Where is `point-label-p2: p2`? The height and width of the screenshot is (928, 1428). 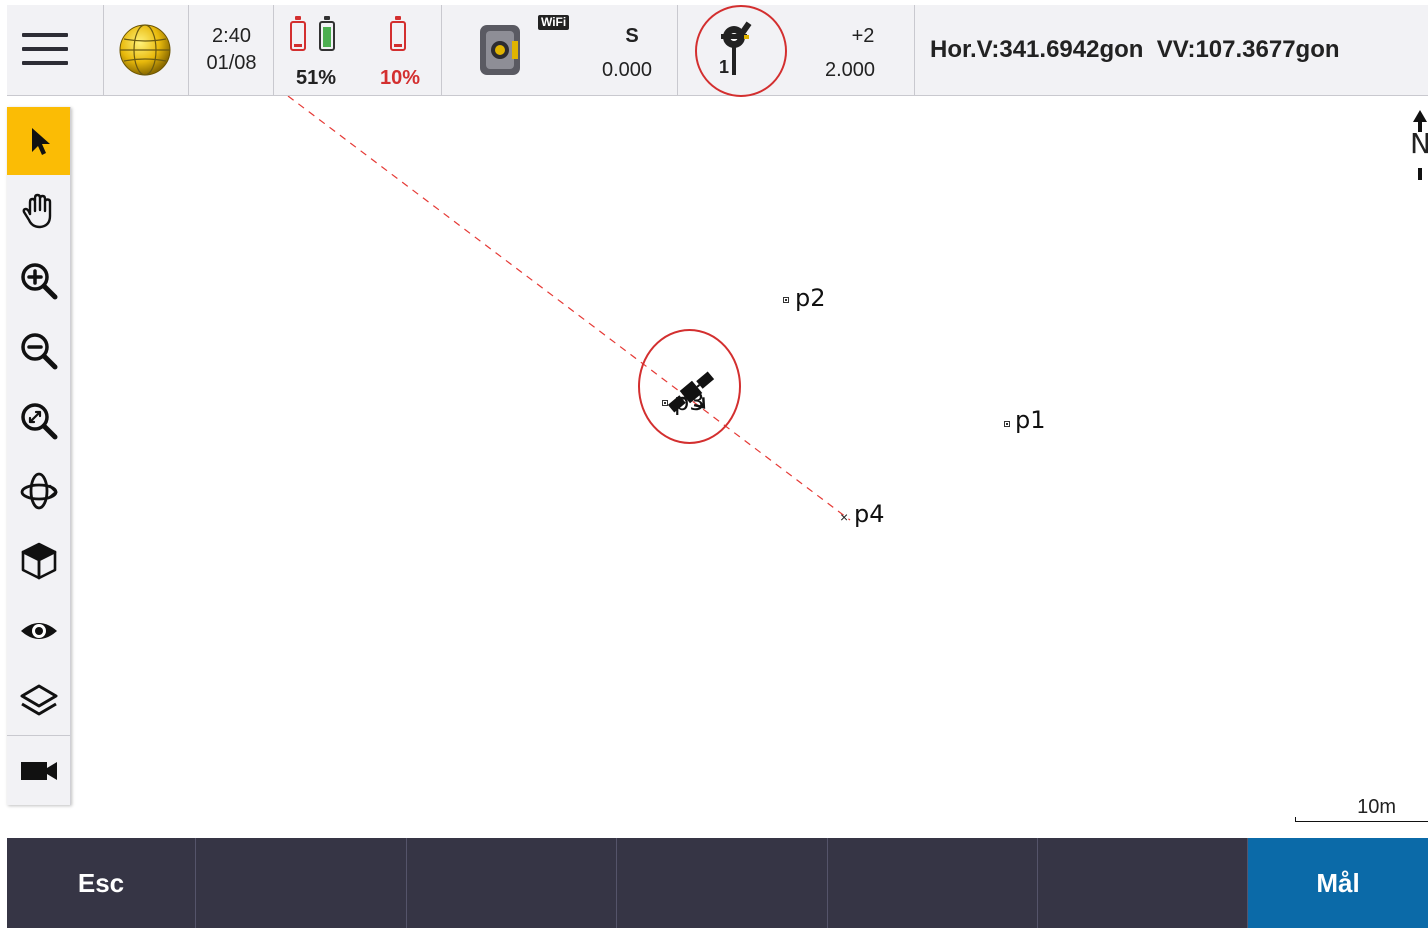
point-label-p2: p2 is located at coordinates (810, 298).